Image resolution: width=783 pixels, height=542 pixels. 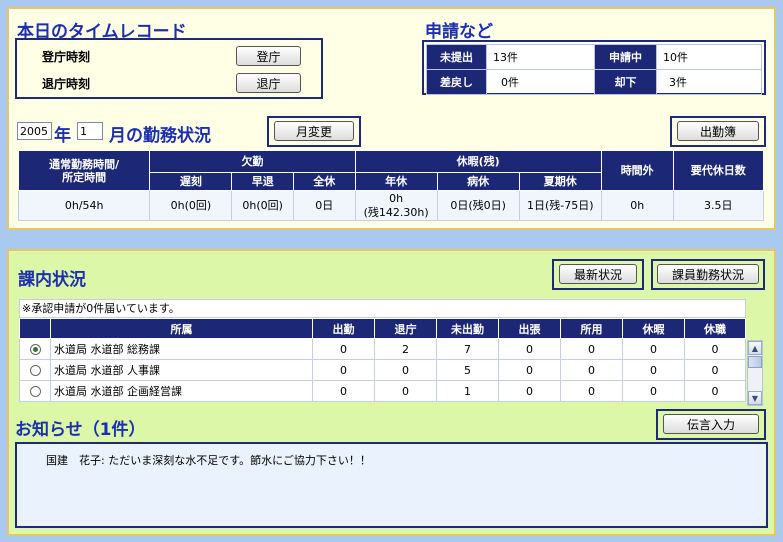 I want to click on cell-substitute: 3.5日, so click(x=718, y=205).